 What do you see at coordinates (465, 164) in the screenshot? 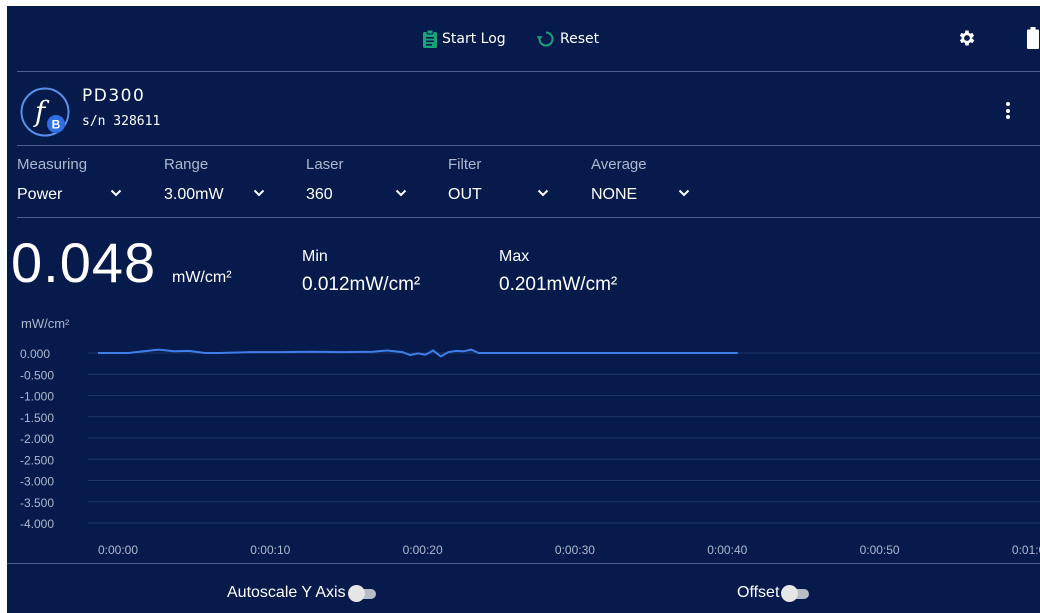
I see `filter-label: Filter` at bounding box center [465, 164].